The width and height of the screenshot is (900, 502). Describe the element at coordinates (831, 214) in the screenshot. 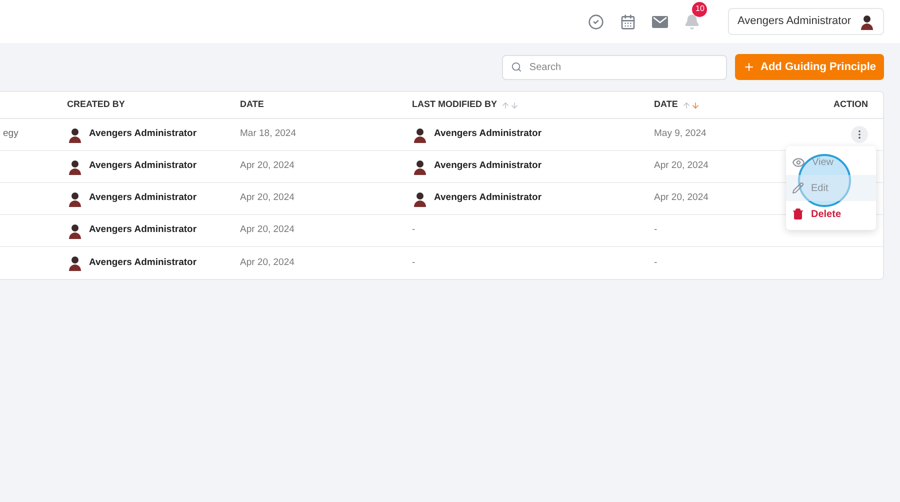

I see `menu-item: Delete` at that location.